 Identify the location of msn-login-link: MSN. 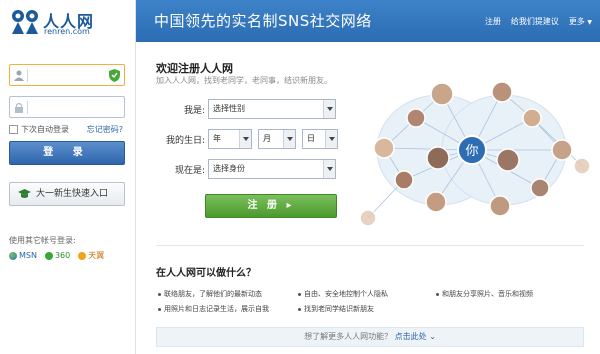
(23, 255).